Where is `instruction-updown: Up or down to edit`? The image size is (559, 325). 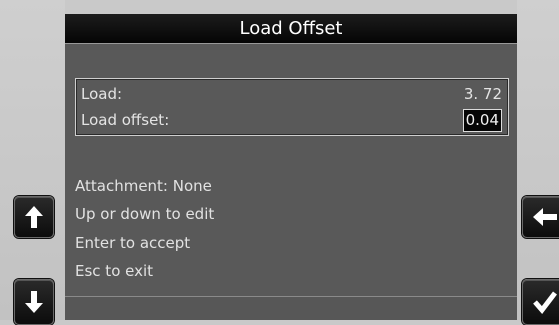
instruction-updown: Up or down to edit is located at coordinates (145, 214).